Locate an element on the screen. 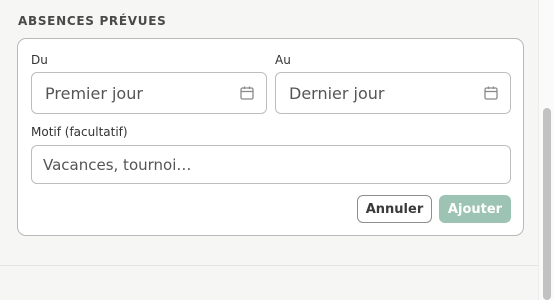  cancel-button: Annuler is located at coordinates (394, 209).